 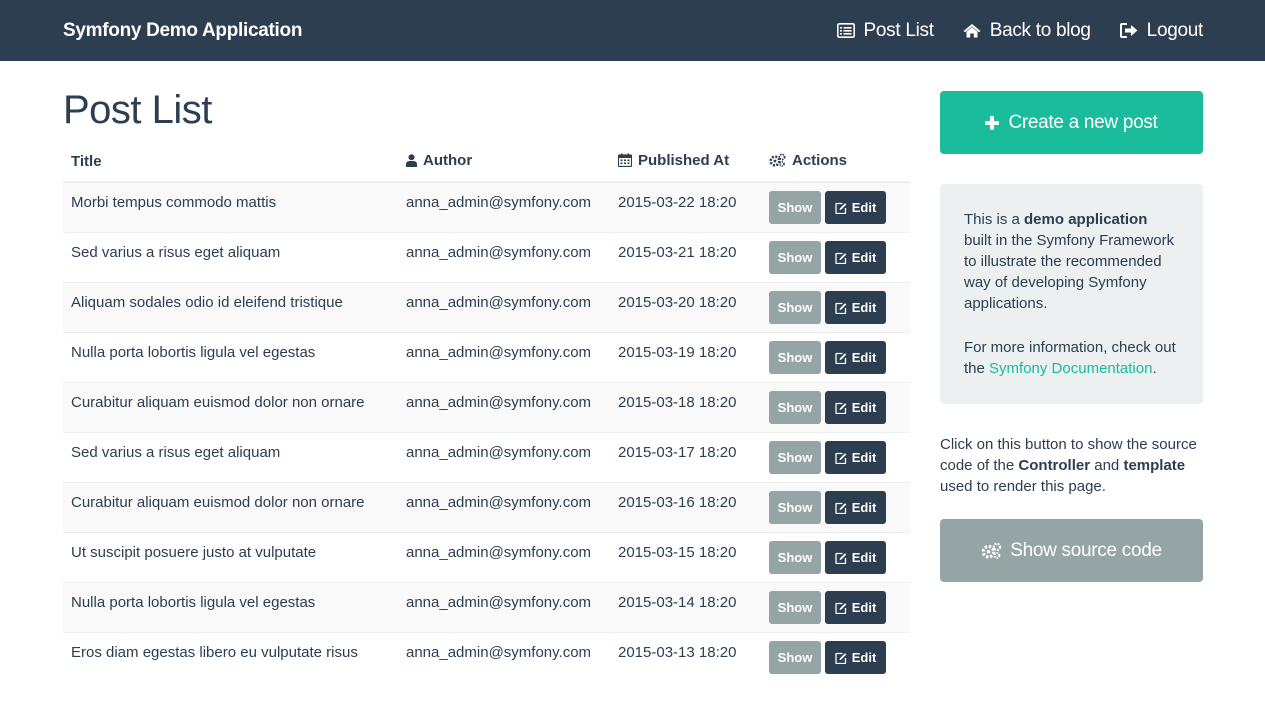 What do you see at coordinates (1128, 30) in the screenshot?
I see `sign-out-icon` at bounding box center [1128, 30].